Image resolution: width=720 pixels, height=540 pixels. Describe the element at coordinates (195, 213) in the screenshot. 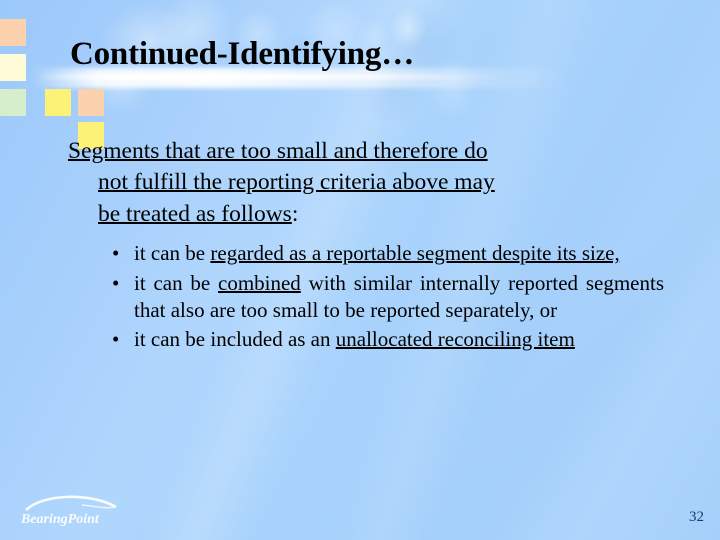

I see `intro-line-3-underlined: be treated as follows` at that location.